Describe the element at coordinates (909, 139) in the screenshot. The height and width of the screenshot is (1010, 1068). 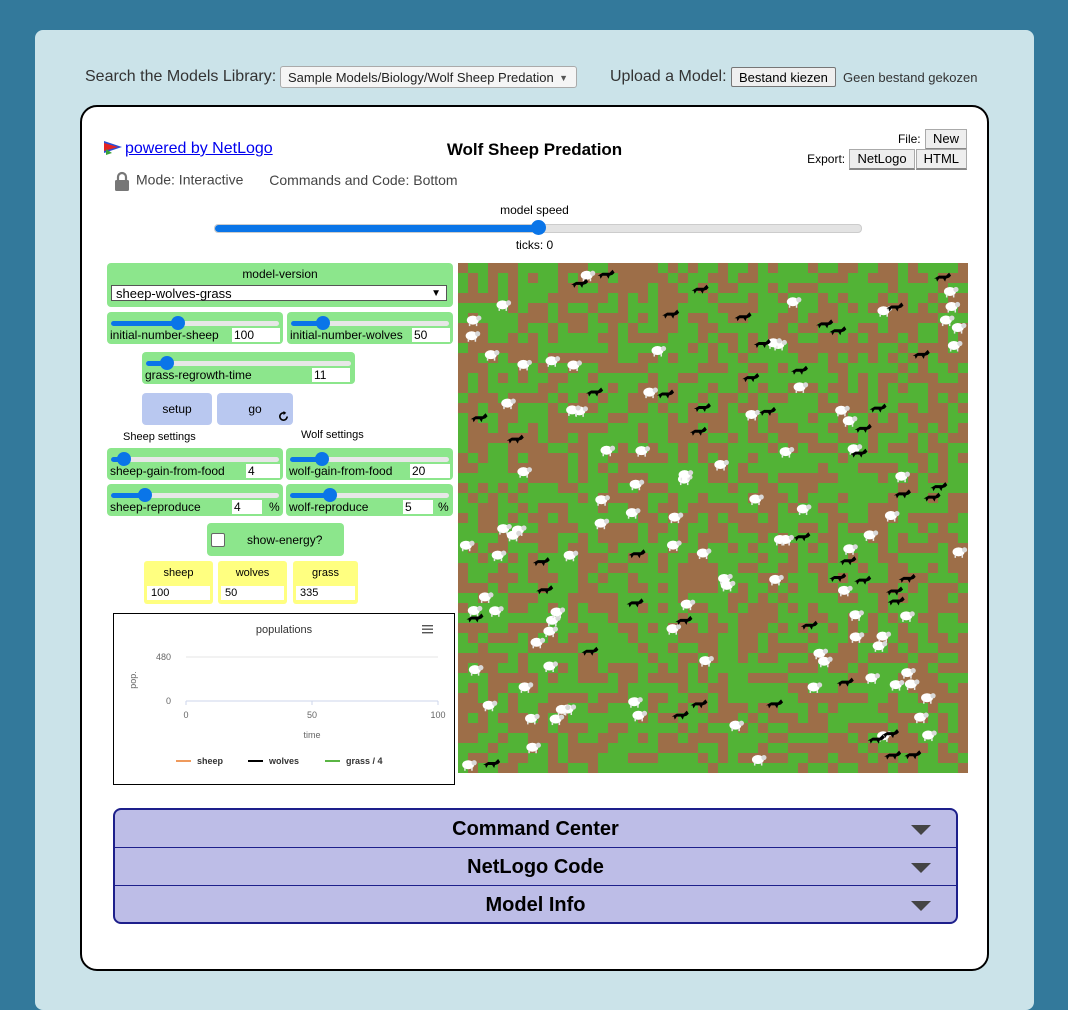
I see `file-label: File:` at that location.